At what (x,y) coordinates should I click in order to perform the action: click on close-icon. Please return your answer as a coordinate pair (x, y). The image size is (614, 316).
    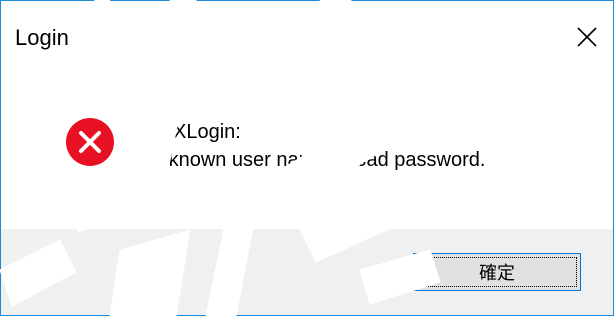
    Looking at the image, I should click on (587, 37).